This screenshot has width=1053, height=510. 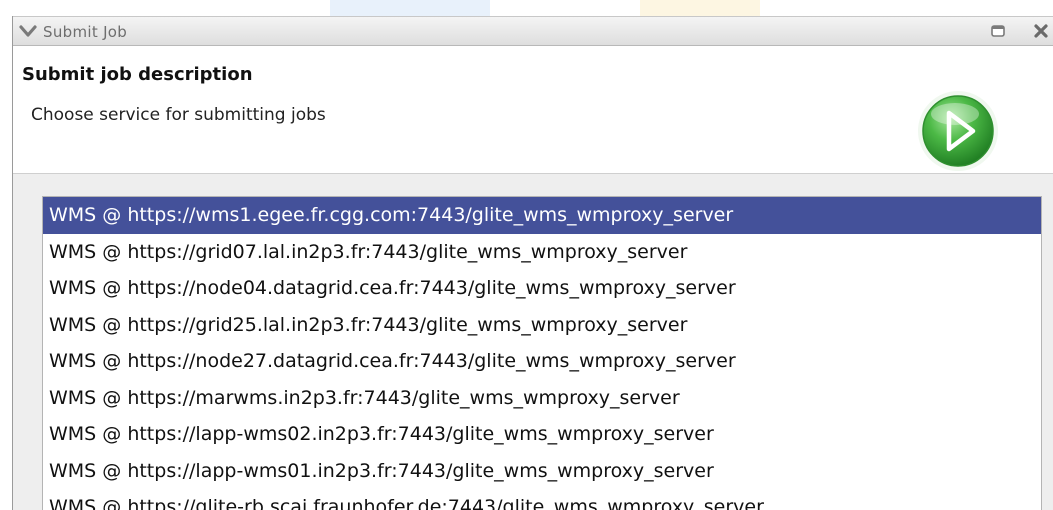 What do you see at coordinates (178, 115) in the screenshot?
I see `page-subtitle: Choose service for submitting jobs` at bounding box center [178, 115].